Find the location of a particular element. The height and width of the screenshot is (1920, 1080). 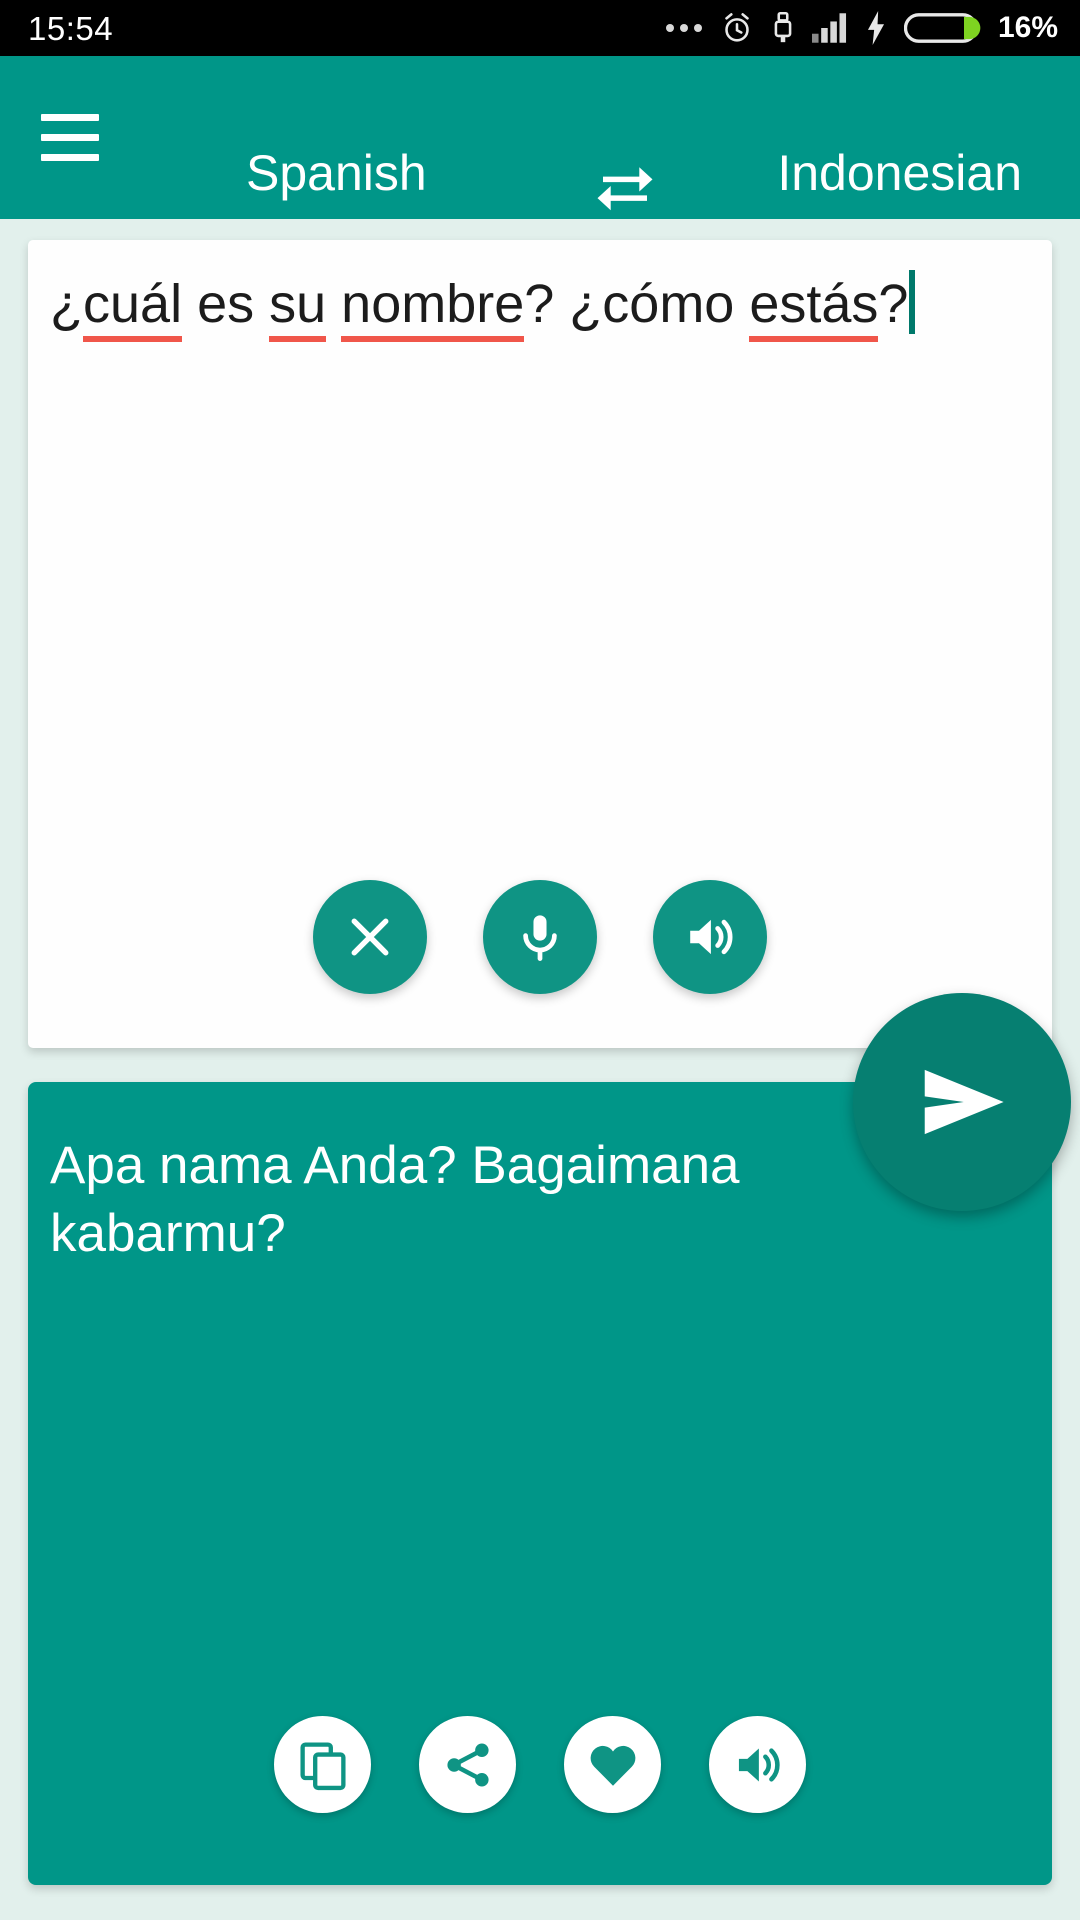

signal-bars-icon is located at coordinates (828, 28).